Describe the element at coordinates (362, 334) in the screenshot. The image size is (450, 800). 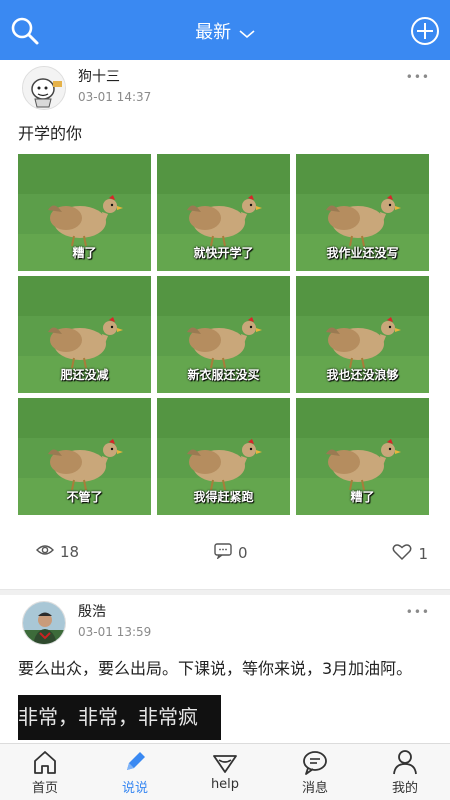
I see `post-image: 我也还没浪够` at that location.